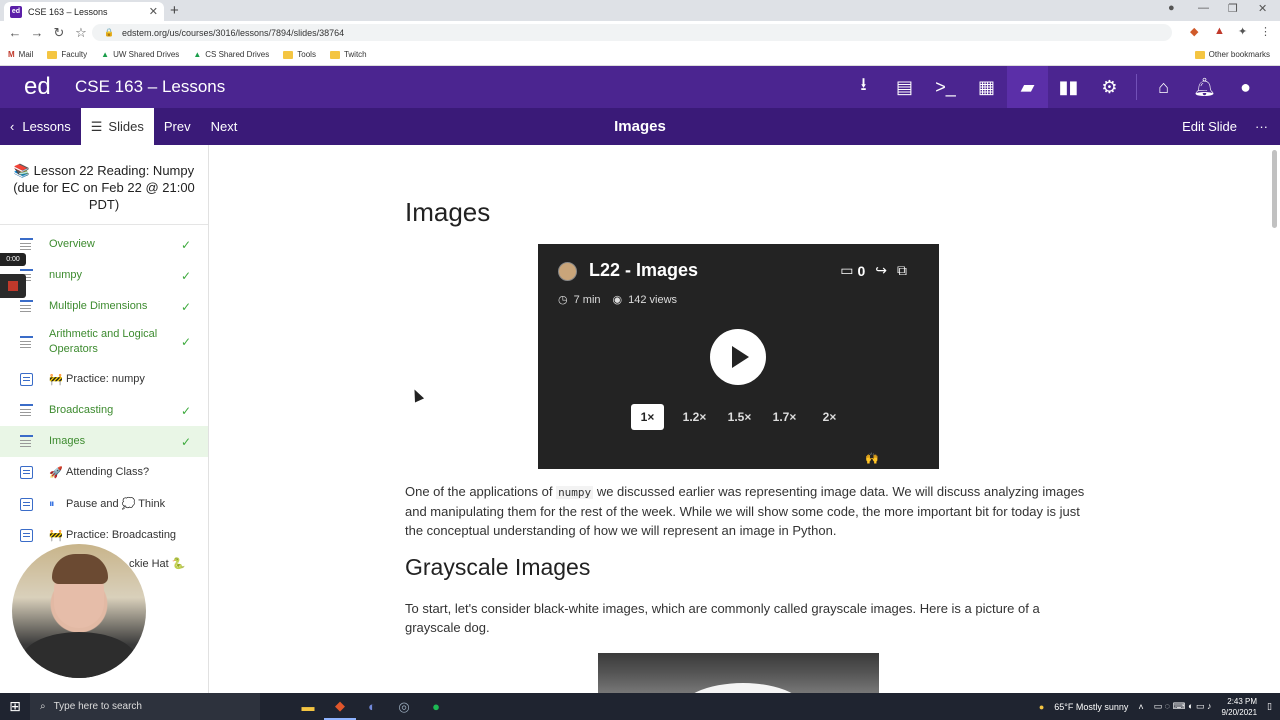 The width and height of the screenshot is (1280, 720). I want to click on close-window-icon: ✕, so click(1262, 8).